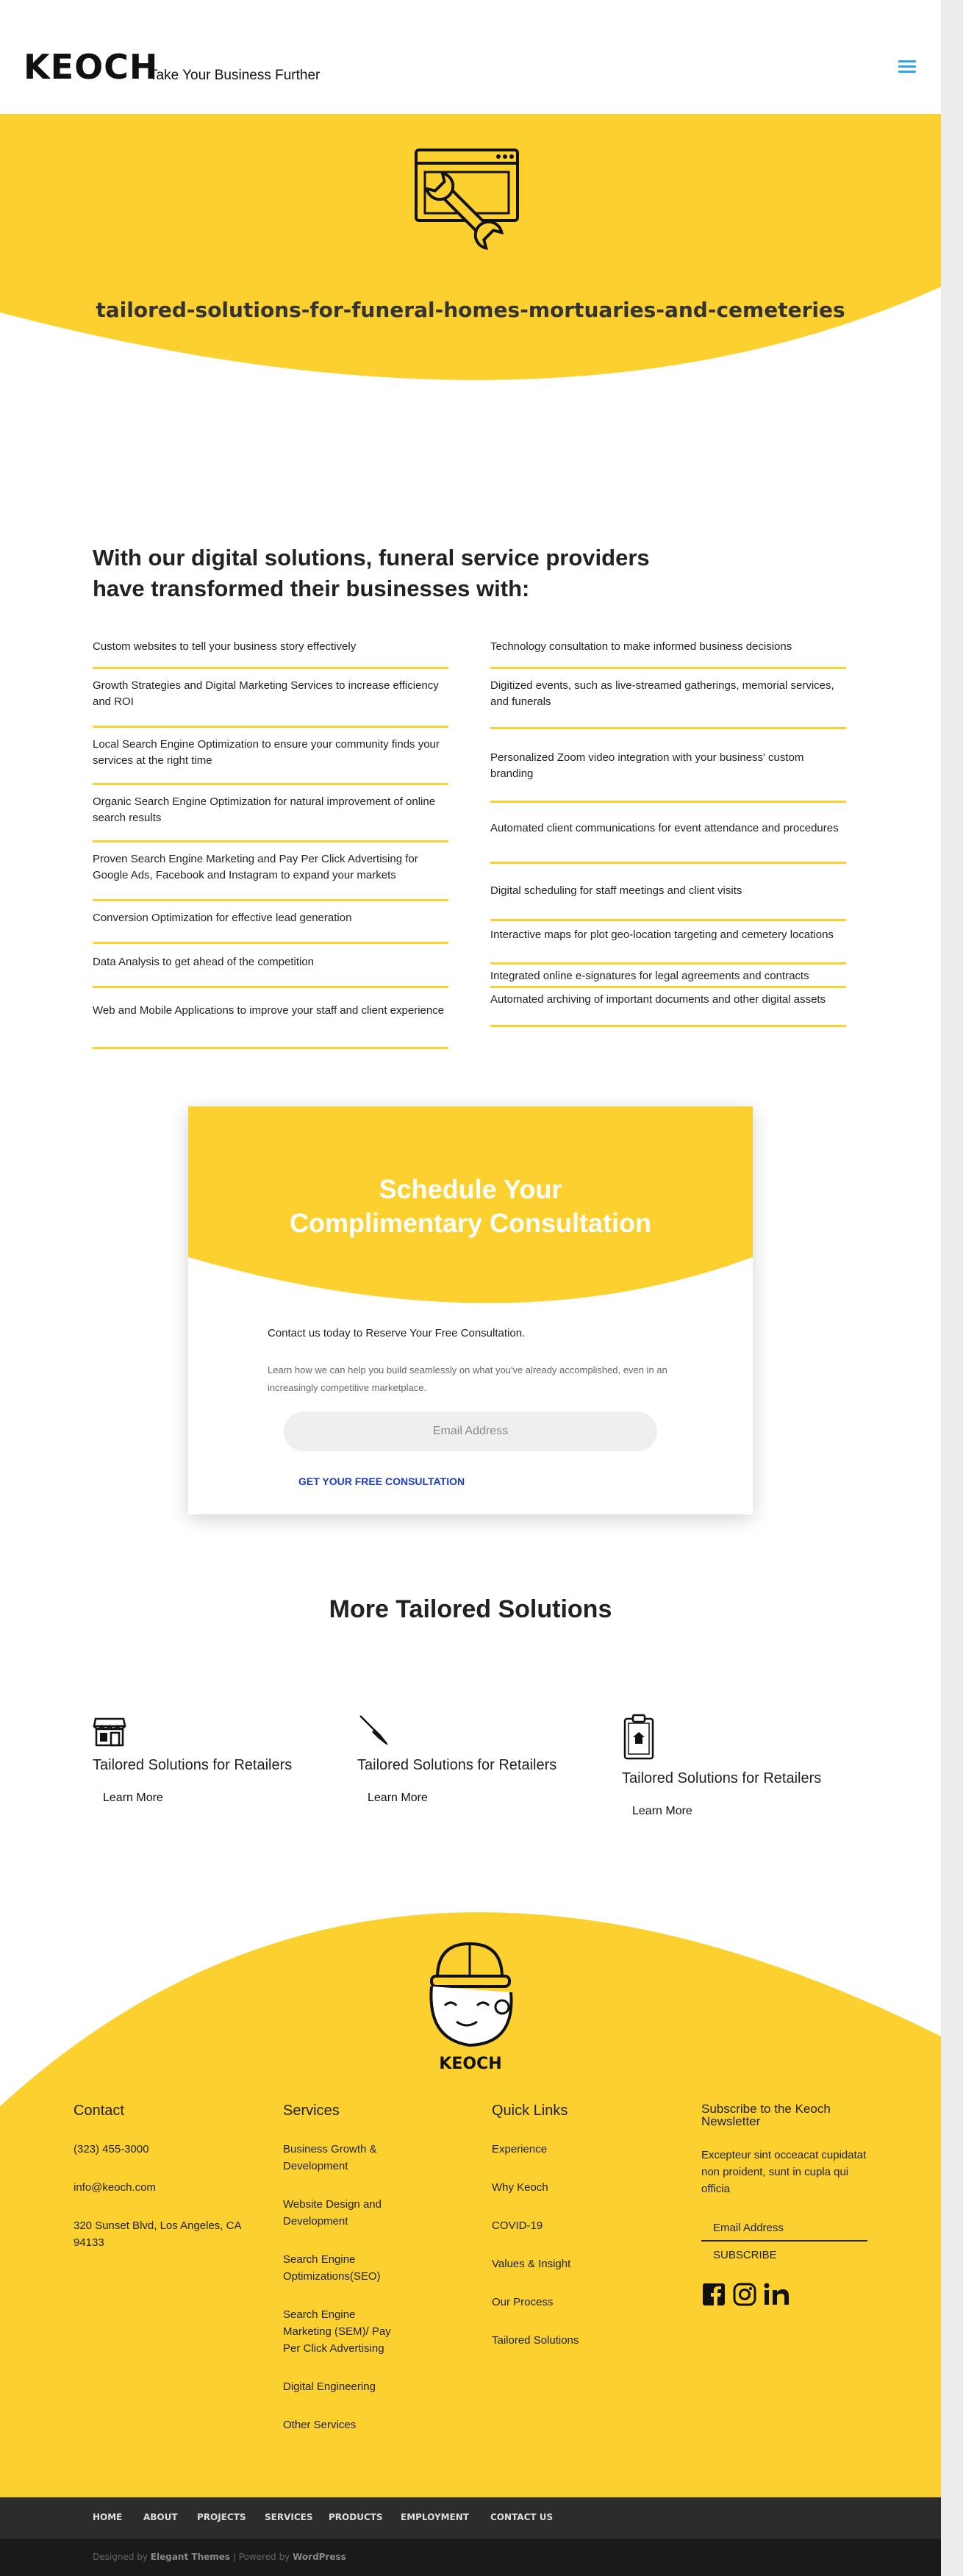  I want to click on newsletter-heading: Subscribe to the Keoch Newsletter, so click(766, 2115).